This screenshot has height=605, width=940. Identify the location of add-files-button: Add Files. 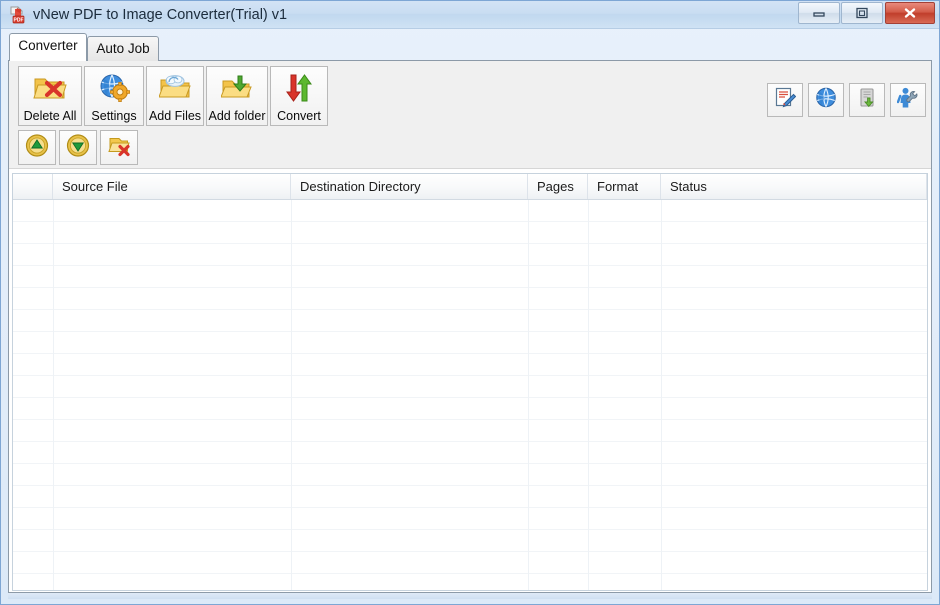
(175, 96).